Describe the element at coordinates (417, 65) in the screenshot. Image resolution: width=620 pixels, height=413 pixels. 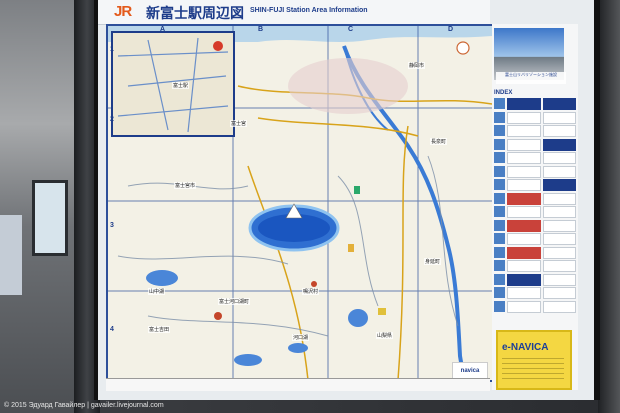
I see `place-label: 静岡市` at that location.